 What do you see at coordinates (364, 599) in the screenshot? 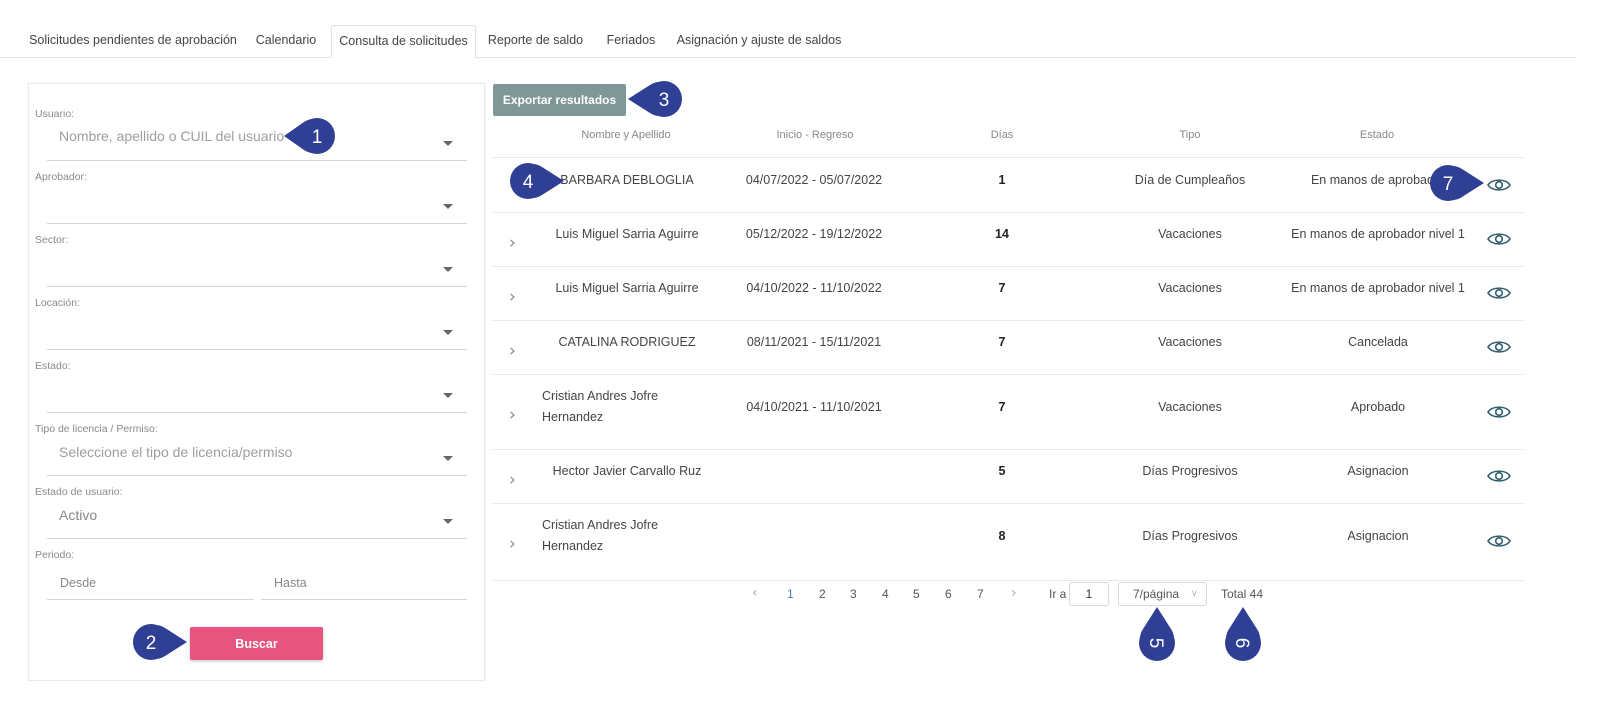
I see `date-to-underline` at bounding box center [364, 599].